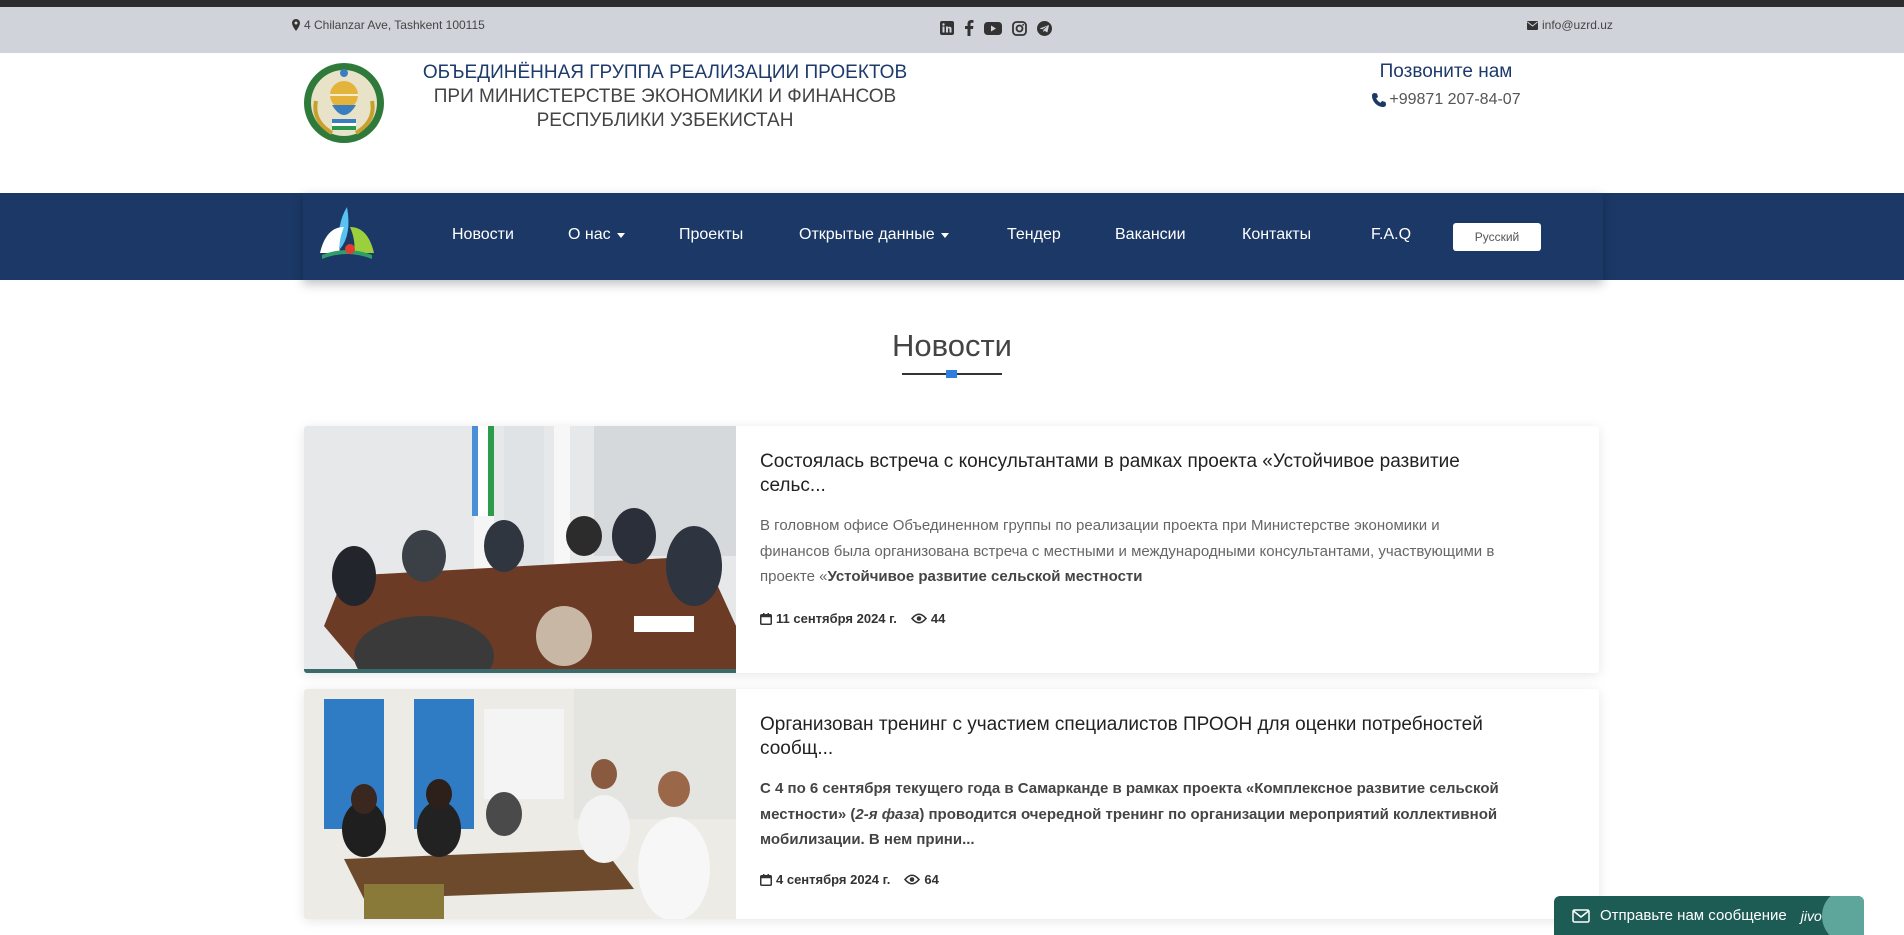 This screenshot has width=1904, height=935. I want to click on nav-item-open-data: Открытые данные, so click(874, 235).